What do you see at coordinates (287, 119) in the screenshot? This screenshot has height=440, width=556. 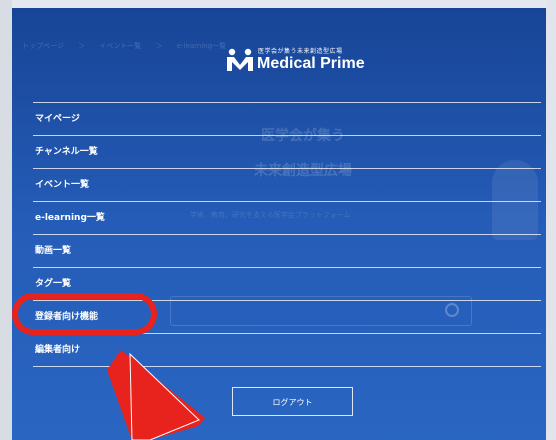 I see `menu-item-mypage: マイページ` at bounding box center [287, 119].